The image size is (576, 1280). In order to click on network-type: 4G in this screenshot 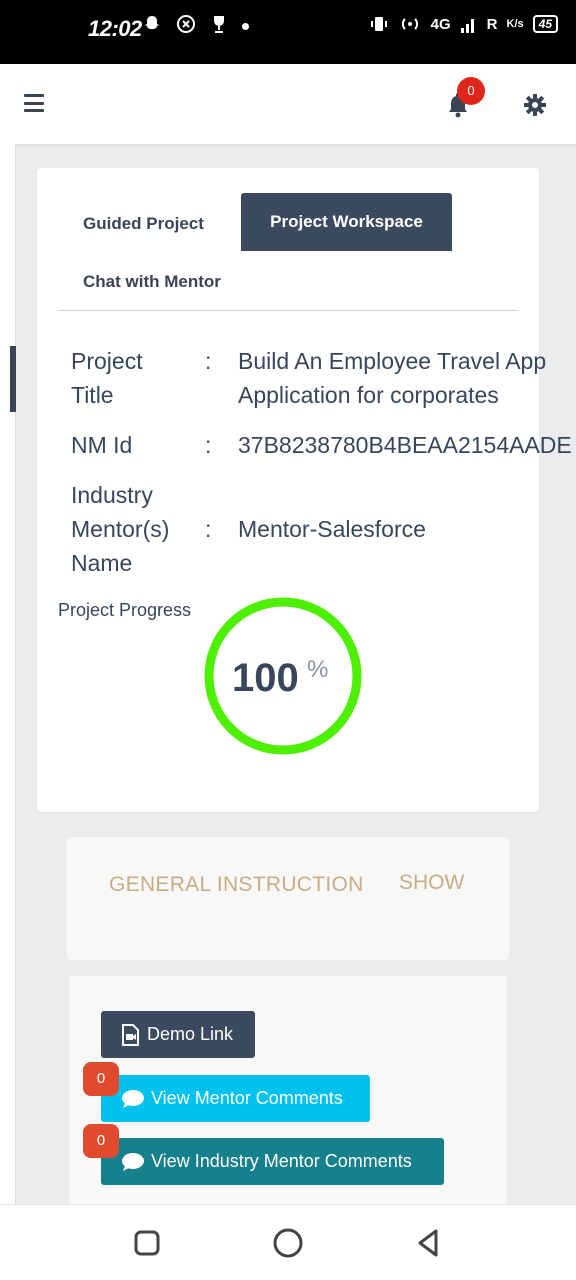, I will do `click(440, 24)`.